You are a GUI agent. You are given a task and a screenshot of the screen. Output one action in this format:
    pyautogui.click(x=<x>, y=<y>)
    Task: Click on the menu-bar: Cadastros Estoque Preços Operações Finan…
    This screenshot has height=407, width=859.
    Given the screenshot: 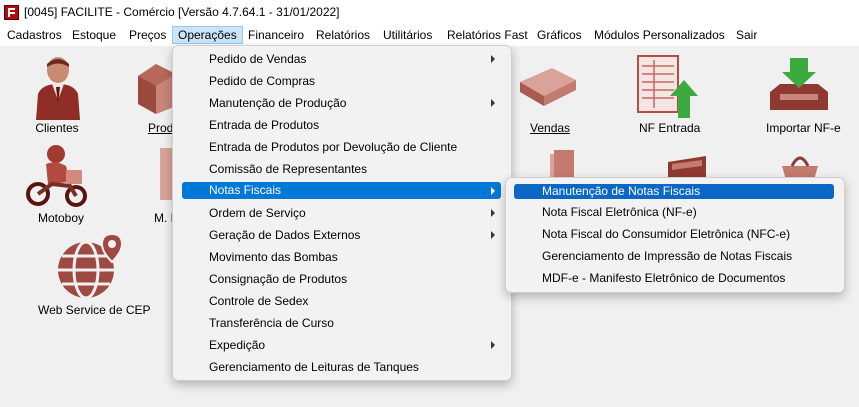 What is the action you would take?
    pyautogui.click(x=429, y=35)
    